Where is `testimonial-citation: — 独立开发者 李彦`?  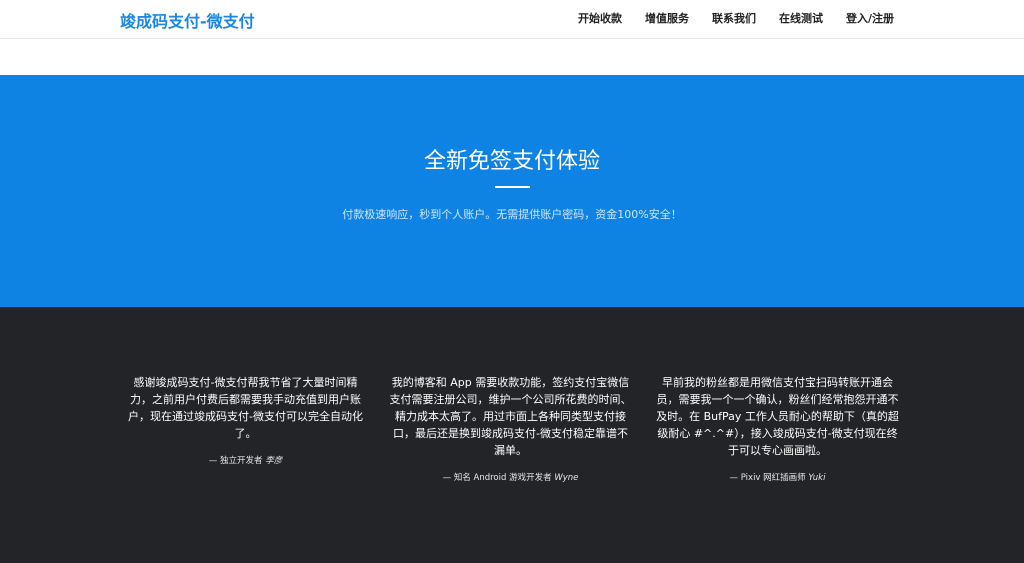 testimonial-citation: — 独立开发者 李彦 is located at coordinates (245, 460).